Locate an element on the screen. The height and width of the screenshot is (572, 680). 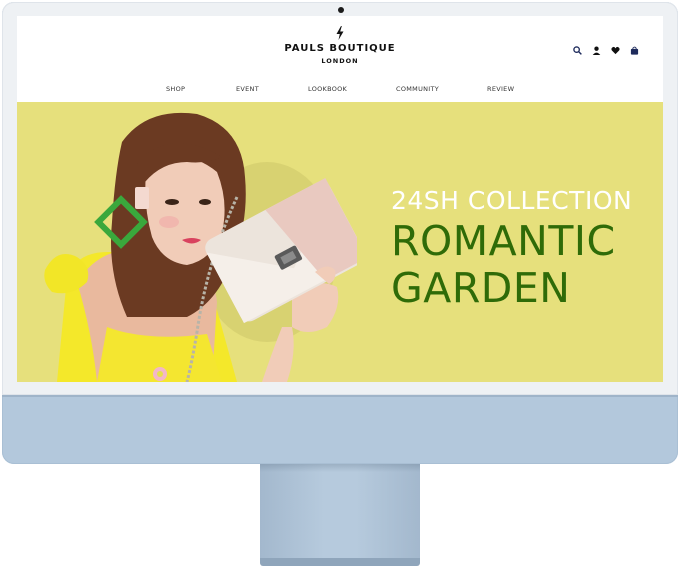
monitor-chin-divider is located at coordinates (340, 396).